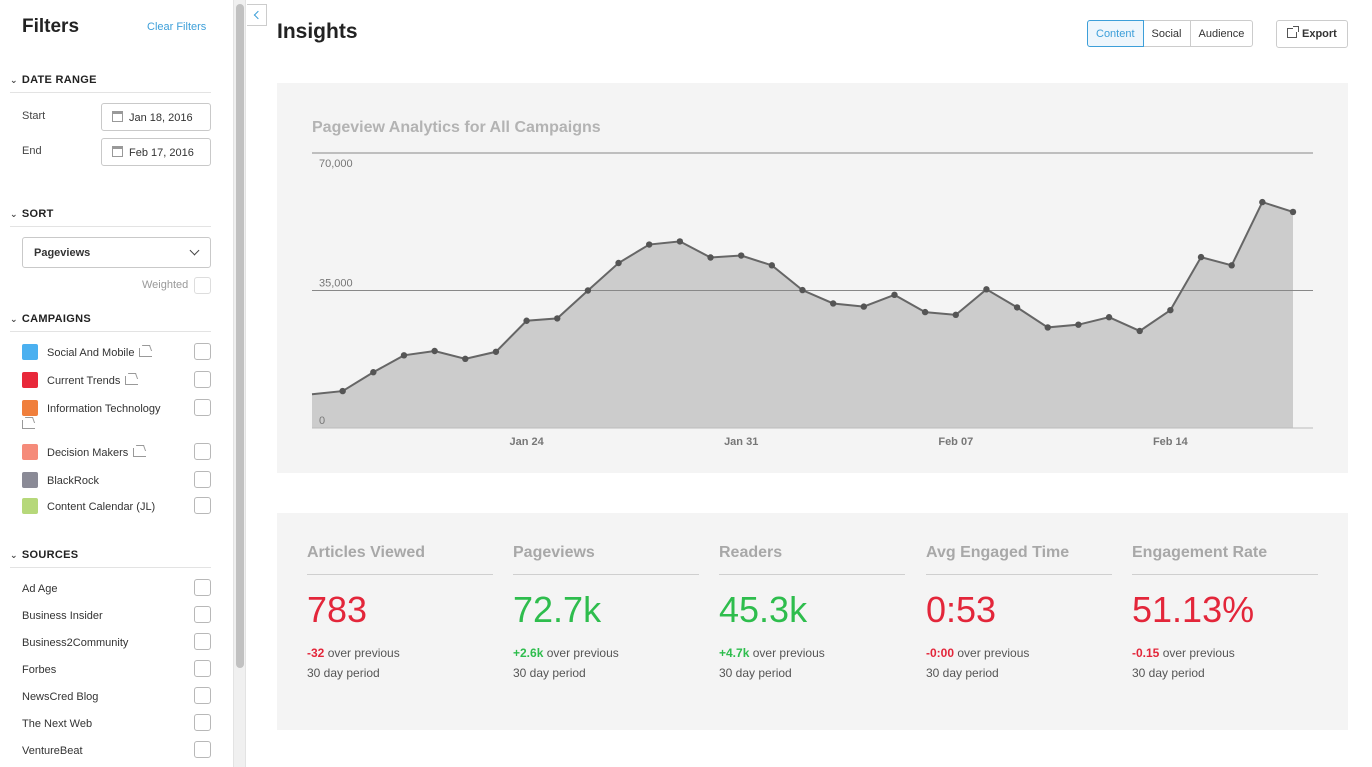 This screenshot has height=767, width=1372. What do you see at coordinates (56, 319) in the screenshot?
I see `campaigns-heading: CAMPAIGNS` at bounding box center [56, 319].